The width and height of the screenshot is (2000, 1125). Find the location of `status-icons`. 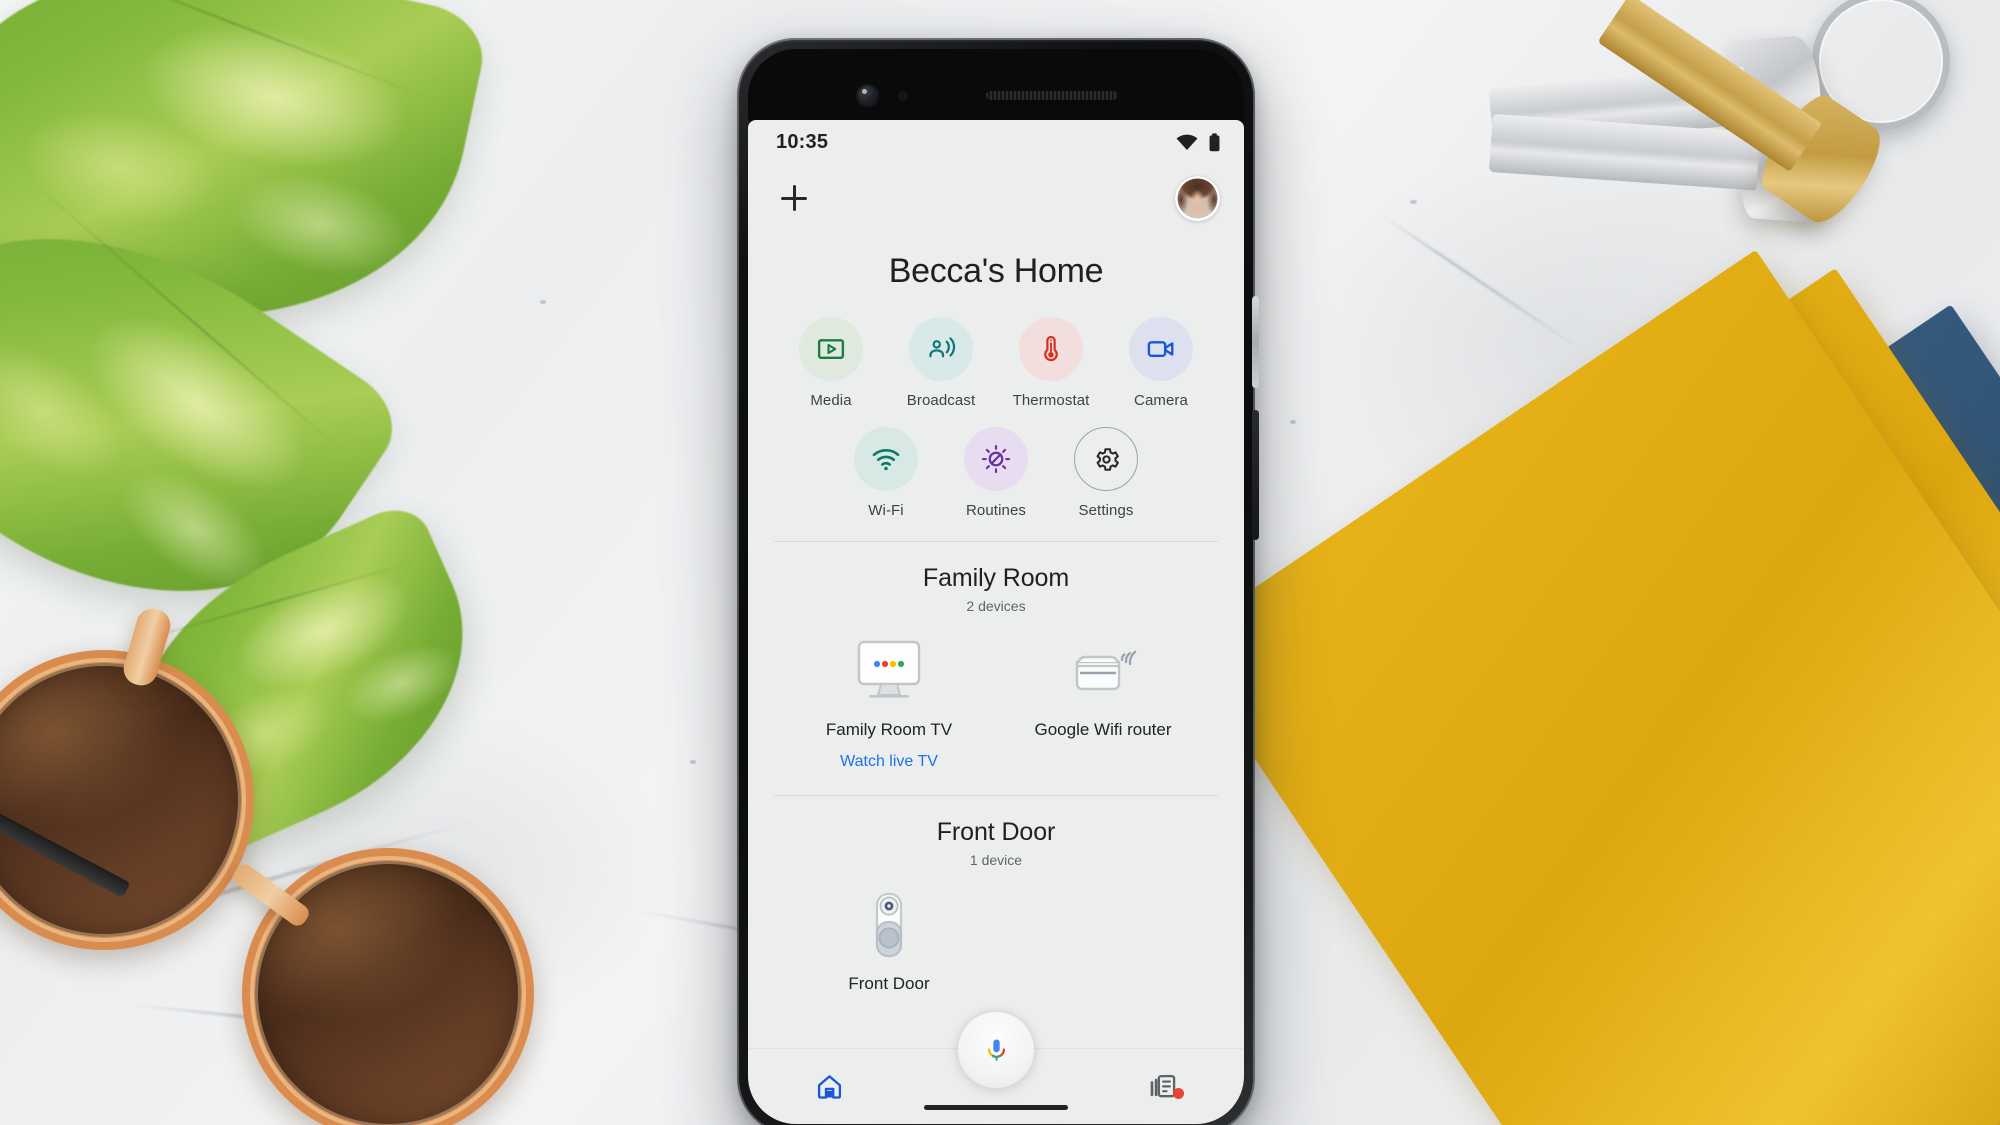

status-icons is located at coordinates (1198, 142).